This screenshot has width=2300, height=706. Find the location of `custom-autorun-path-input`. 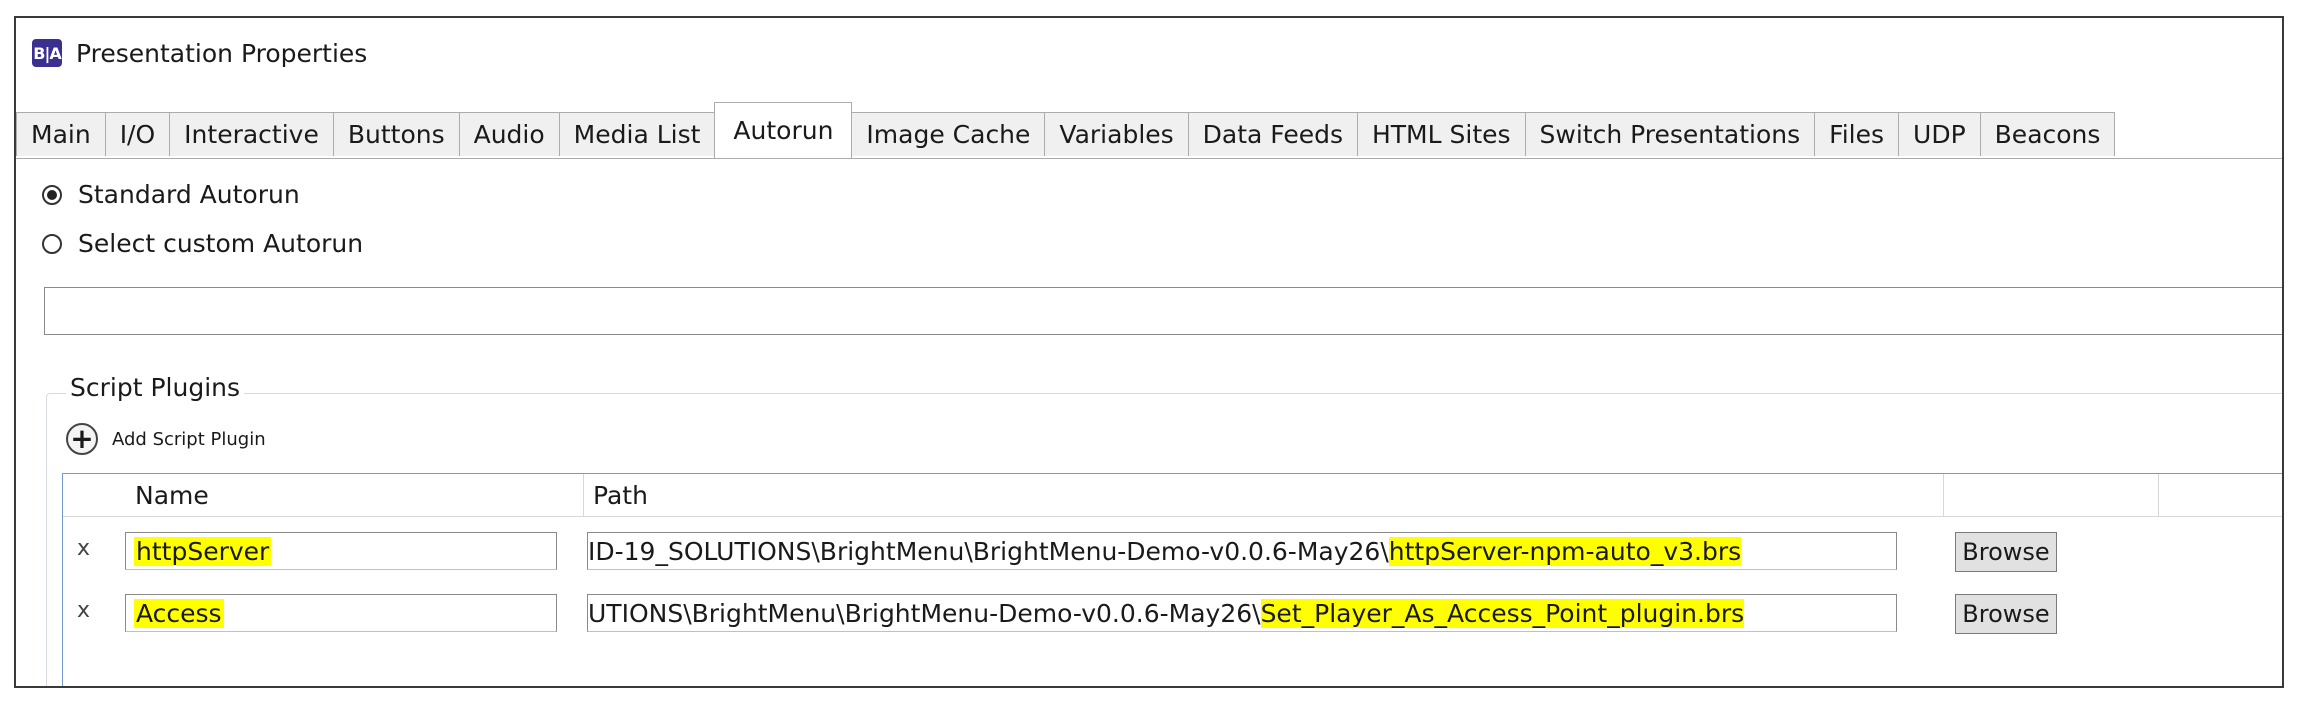

custom-autorun-path-input is located at coordinates (1163, 311).